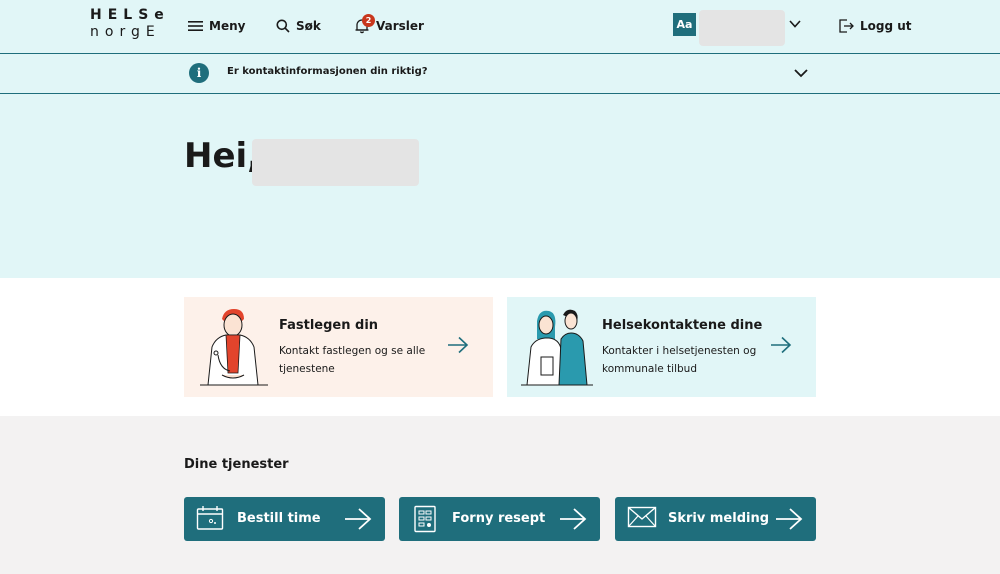 This screenshot has height=574, width=1000. I want to click on renew-prescription-button: Forny resept, so click(499, 519).